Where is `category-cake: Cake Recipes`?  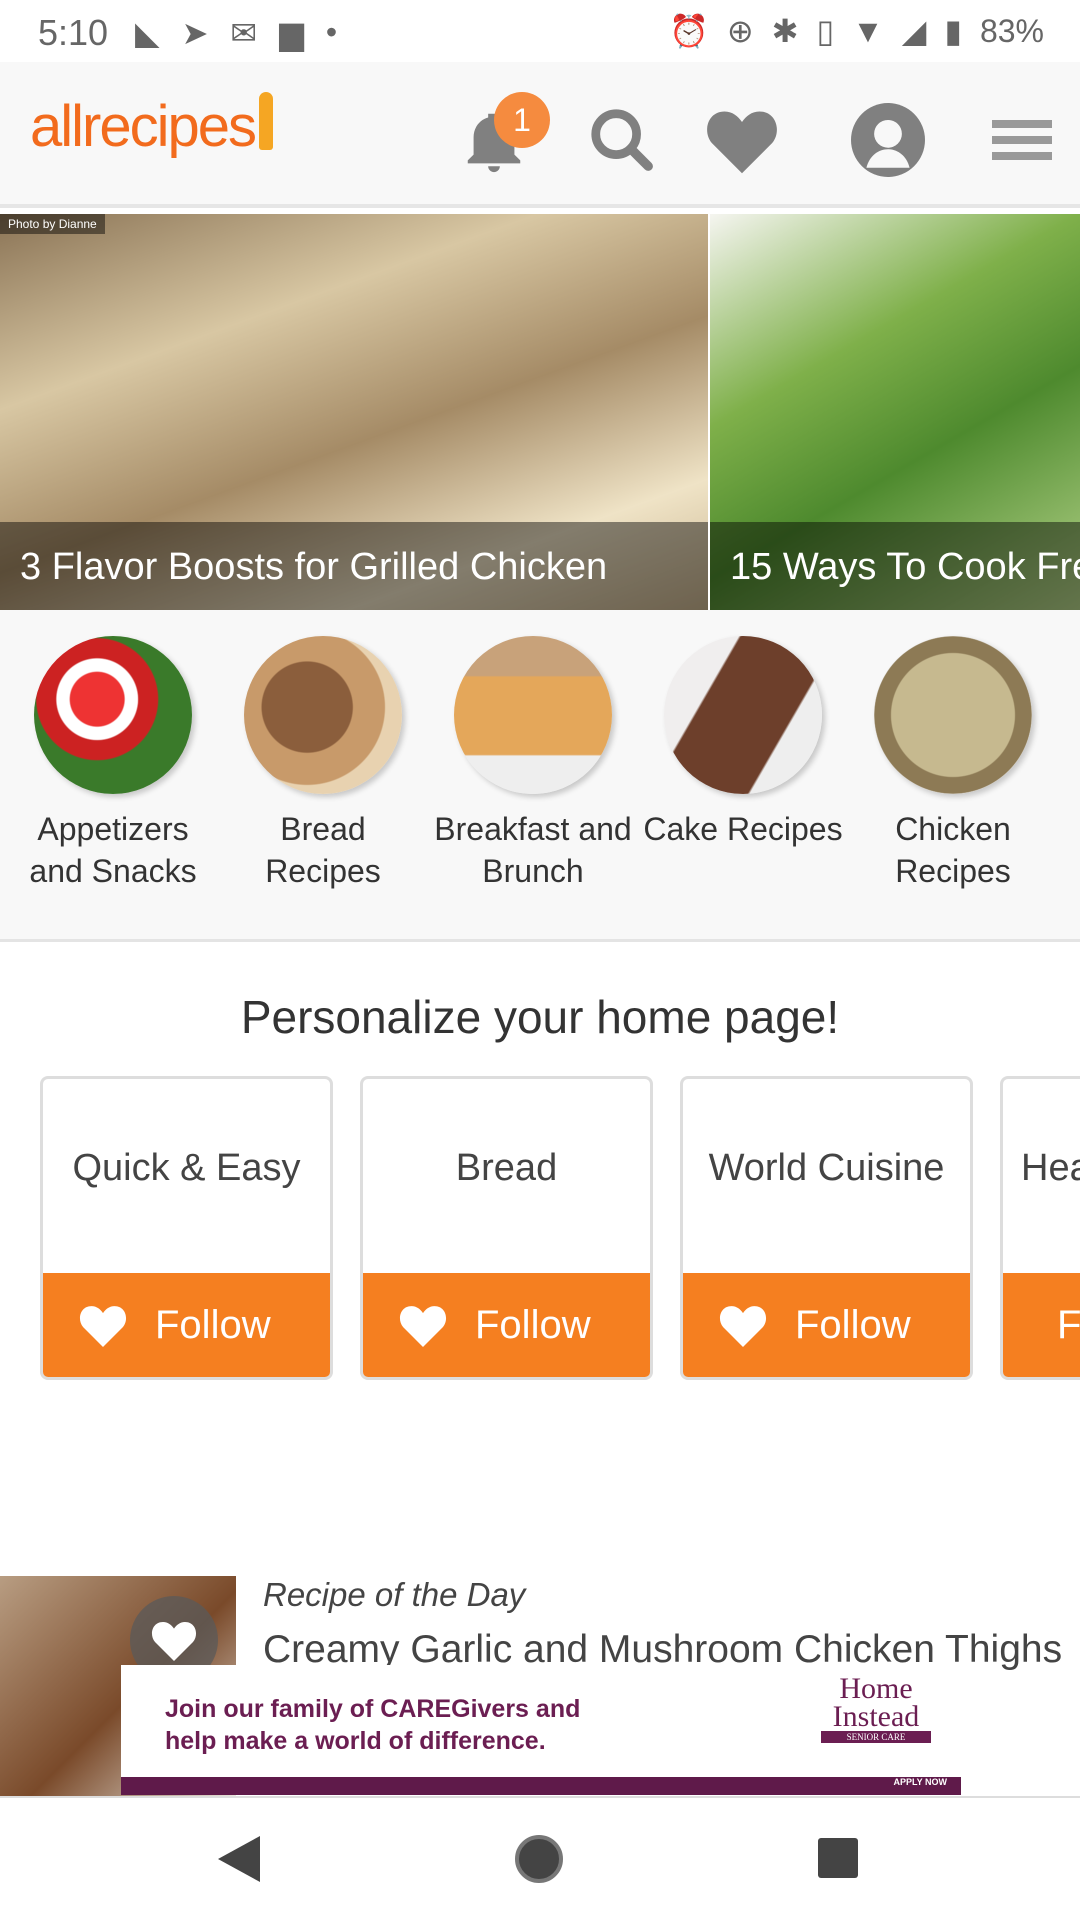
category-cake: Cake Recipes is located at coordinates (743, 743).